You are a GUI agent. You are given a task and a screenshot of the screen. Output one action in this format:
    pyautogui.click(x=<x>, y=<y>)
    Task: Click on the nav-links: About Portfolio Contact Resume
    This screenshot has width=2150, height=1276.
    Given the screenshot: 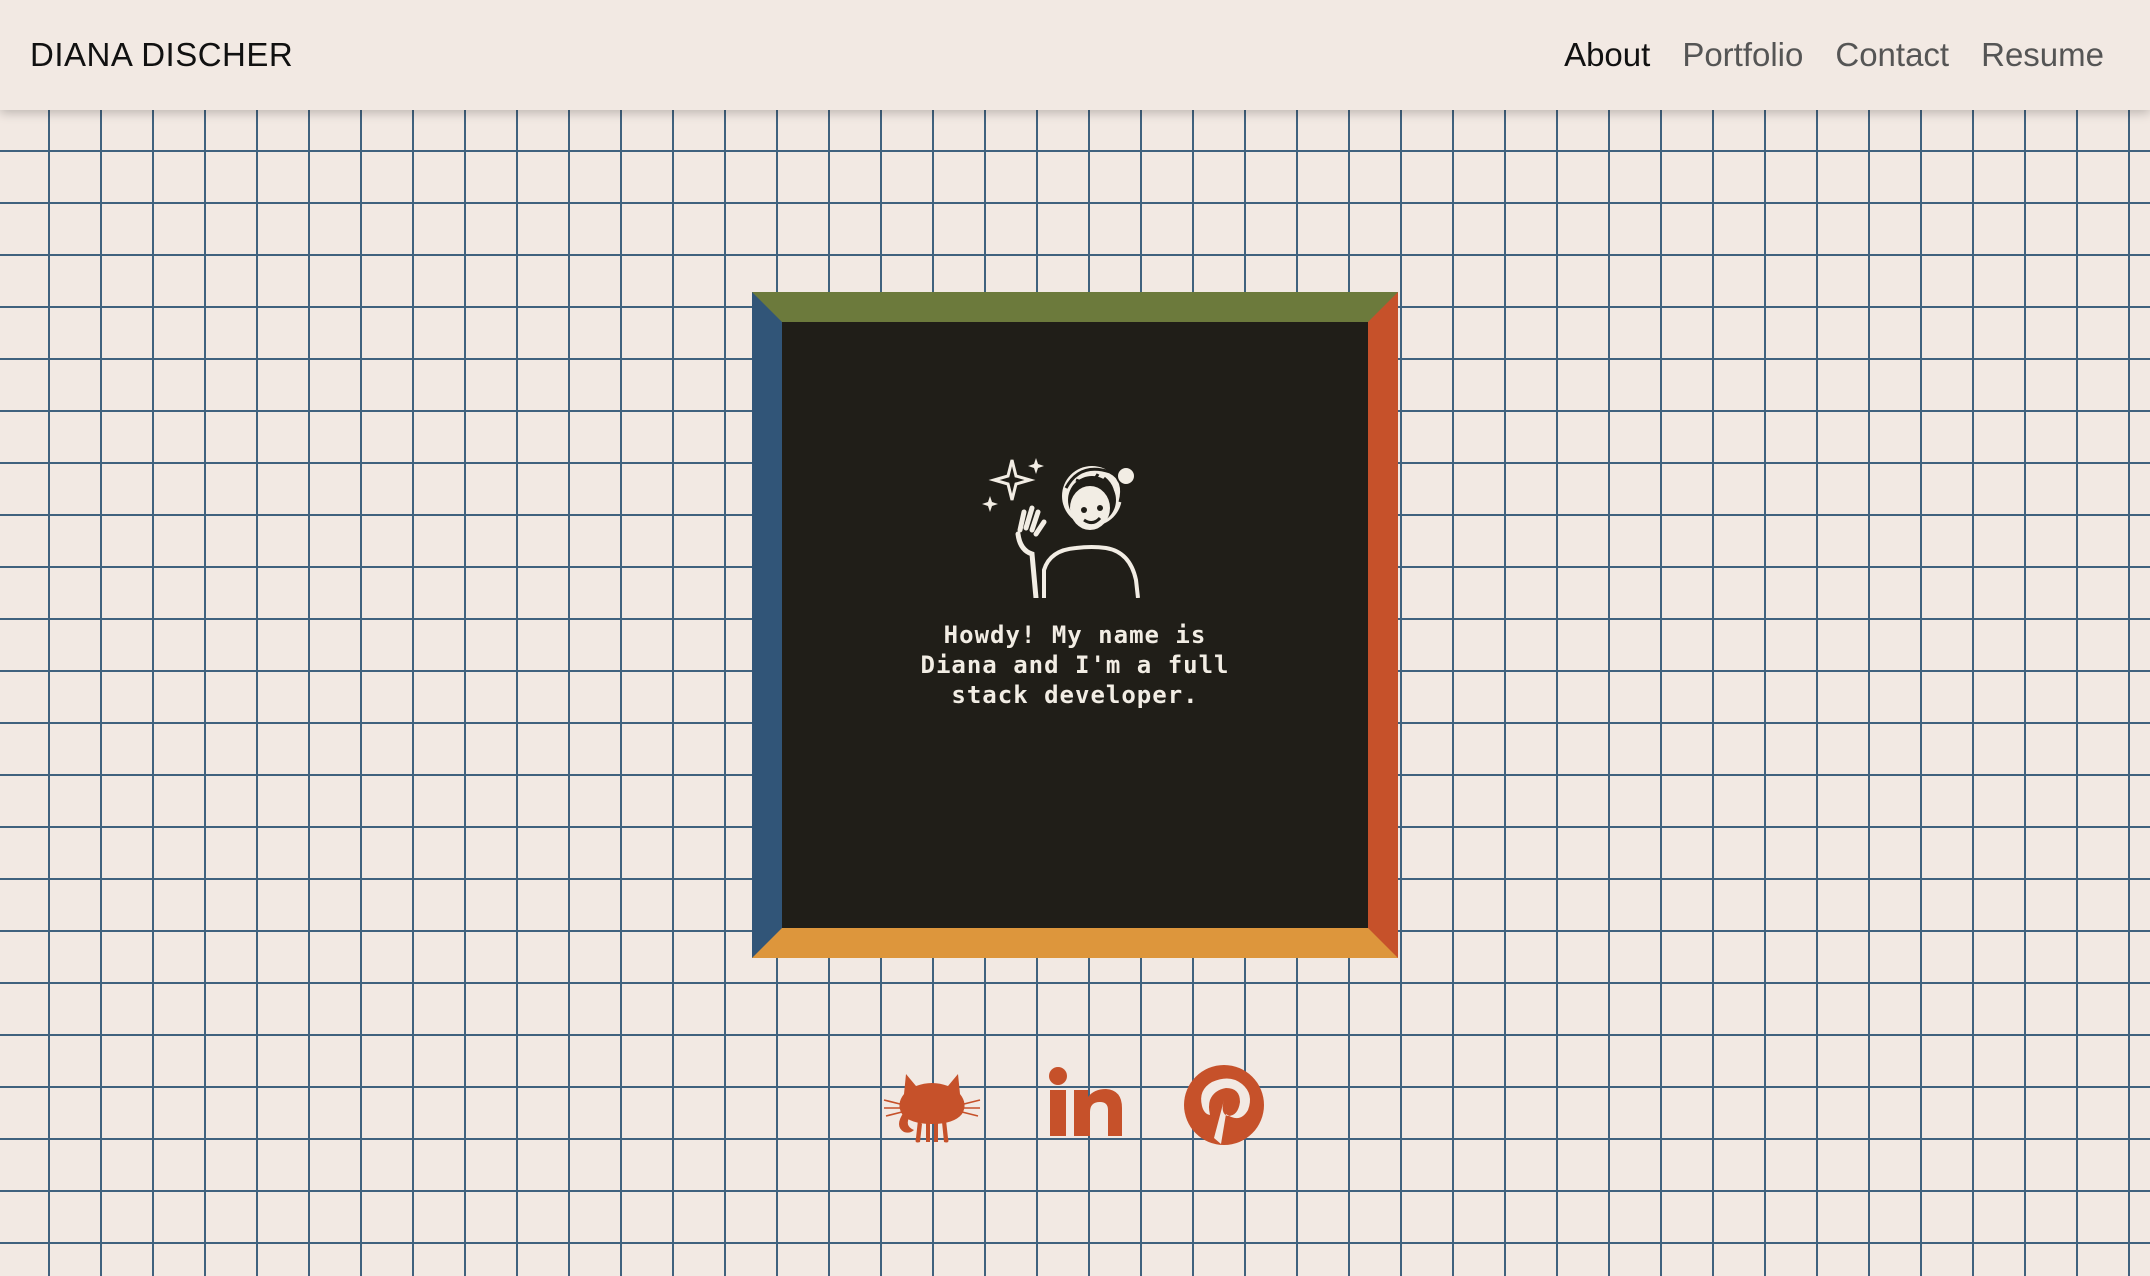 What is the action you would take?
    pyautogui.click(x=1834, y=55)
    